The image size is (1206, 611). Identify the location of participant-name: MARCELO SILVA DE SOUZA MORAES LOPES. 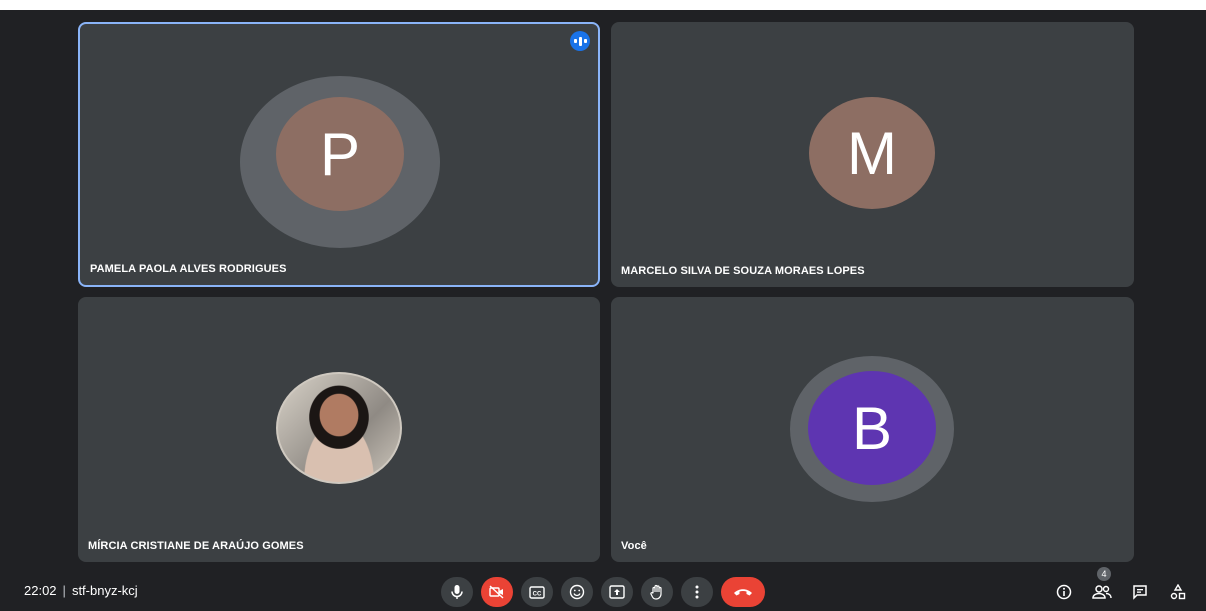
(743, 271).